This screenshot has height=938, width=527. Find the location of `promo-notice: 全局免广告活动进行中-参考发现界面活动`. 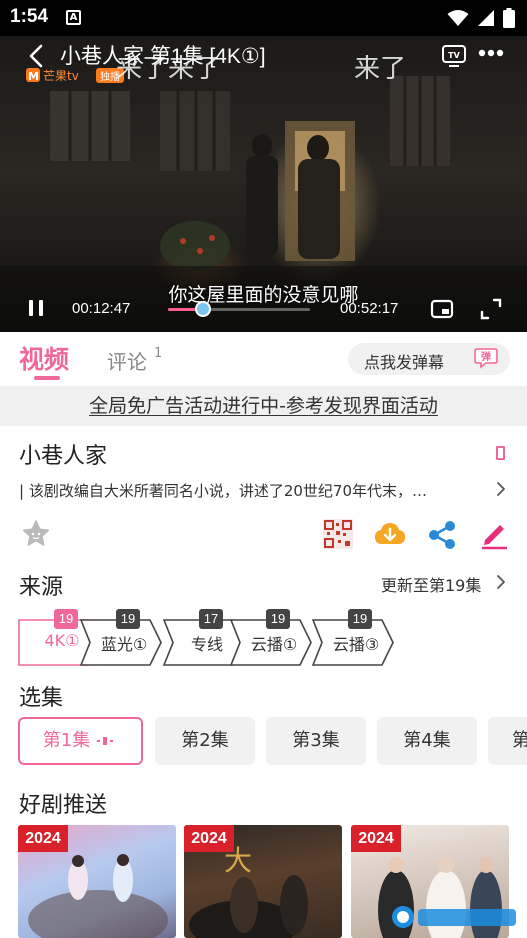

promo-notice: 全局免广告活动进行中-参考发现界面活动 is located at coordinates (263, 406).